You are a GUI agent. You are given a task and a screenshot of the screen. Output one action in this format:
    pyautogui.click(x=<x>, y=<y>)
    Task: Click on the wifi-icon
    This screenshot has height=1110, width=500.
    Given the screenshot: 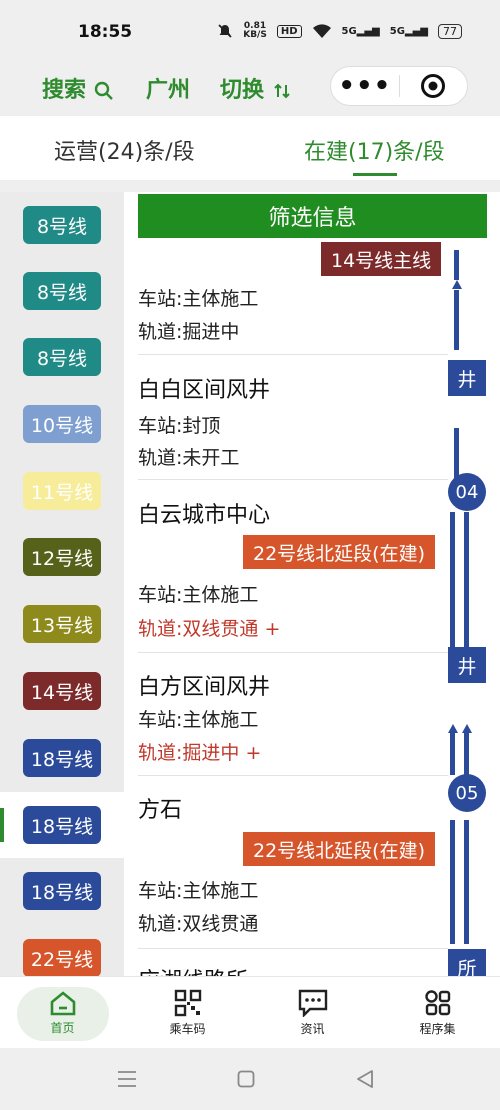 What is the action you would take?
    pyautogui.click(x=321, y=30)
    